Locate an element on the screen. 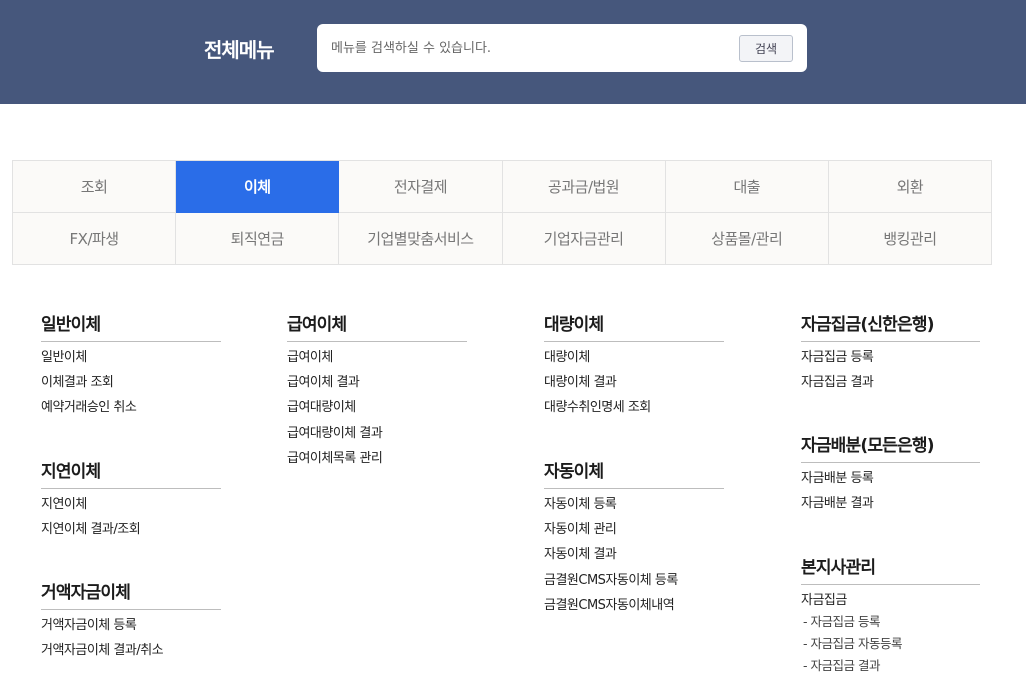 This screenshot has width=1026, height=683. menu-group: 대량이체 대량이체 대량이체 결과 대량수취인명세 조회 is located at coordinates (634, 383).